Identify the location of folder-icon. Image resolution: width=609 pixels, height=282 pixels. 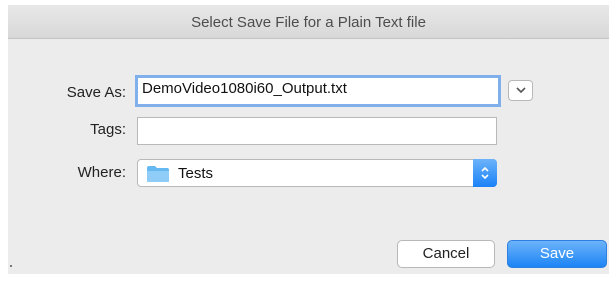
(158, 174).